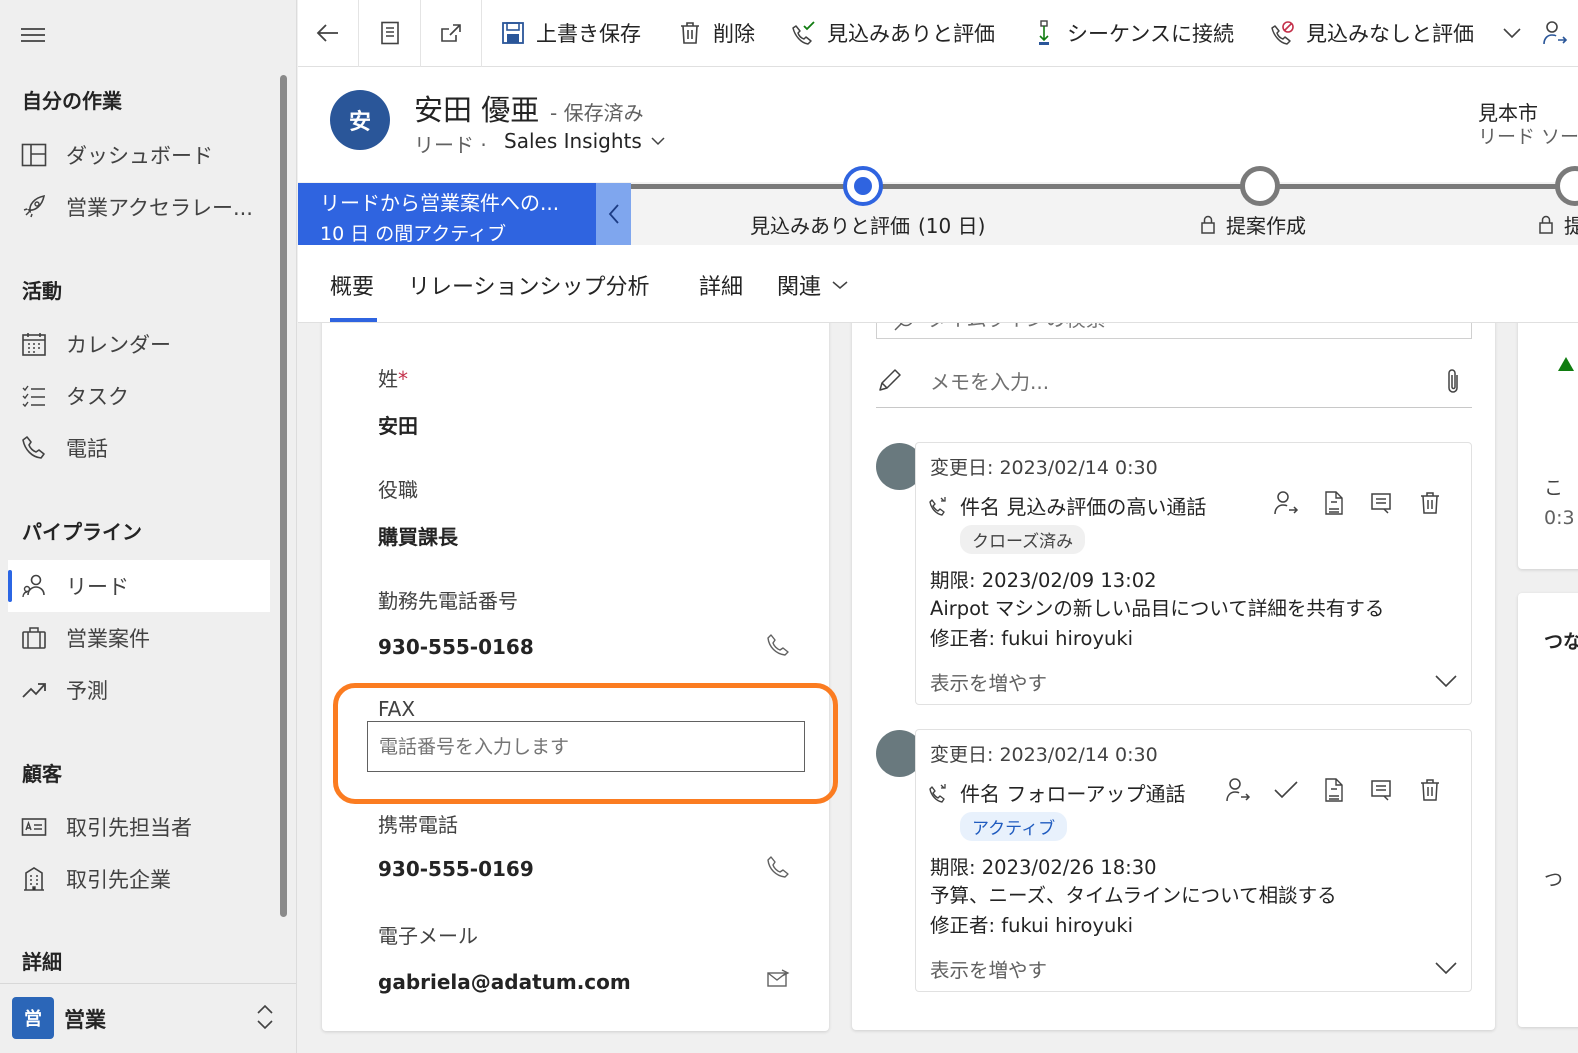 This screenshot has width=1578, height=1053. What do you see at coordinates (34, 690) in the screenshot?
I see `trend-up-icon` at bounding box center [34, 690].